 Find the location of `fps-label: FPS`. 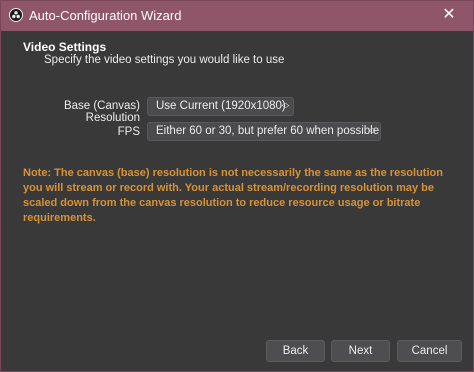

fps-label: FPS is located at coordinates (128, 132).